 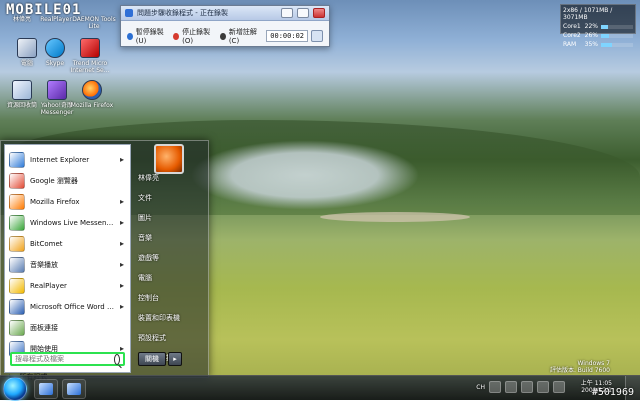 I want to click on start-menu-right-pane: 林偉亮文件圖片音樂遊戲等電腦控制台裝置和印表機預設程式說明及支援 關機 ▸, so click(x=169, y=258).